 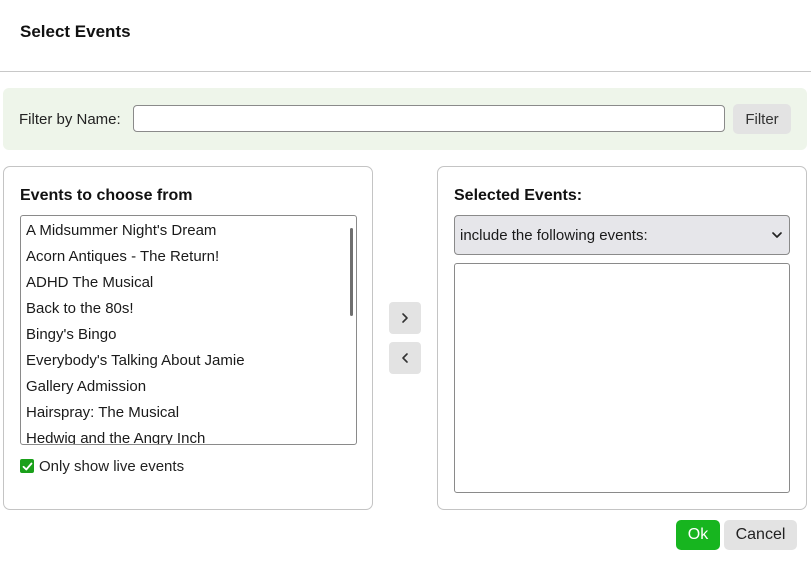 I want to click on live-events-label: Only show live events, so click(x=112, y=466).